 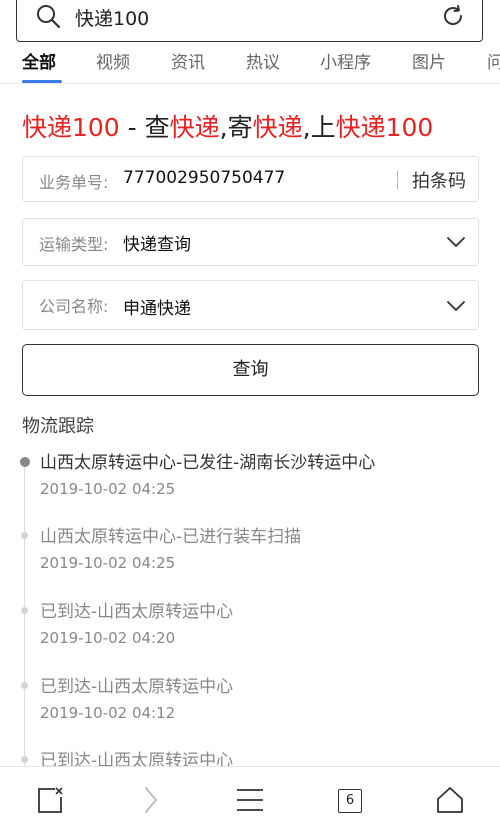 What do you see at coordinates (58, 426) in the screenshot?
I see `tracking-title: 物流跟踪` at bounding box center [58, 426].